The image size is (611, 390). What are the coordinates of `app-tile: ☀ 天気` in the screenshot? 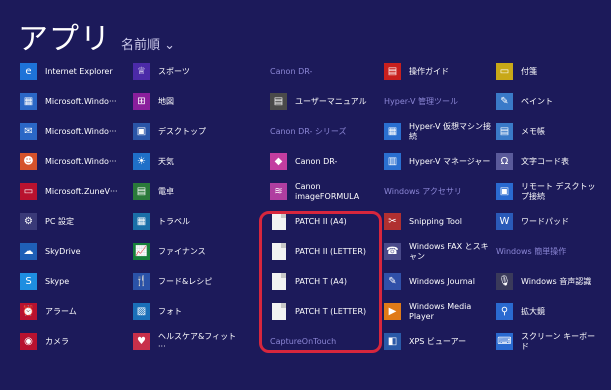 It's located at (186, 161).